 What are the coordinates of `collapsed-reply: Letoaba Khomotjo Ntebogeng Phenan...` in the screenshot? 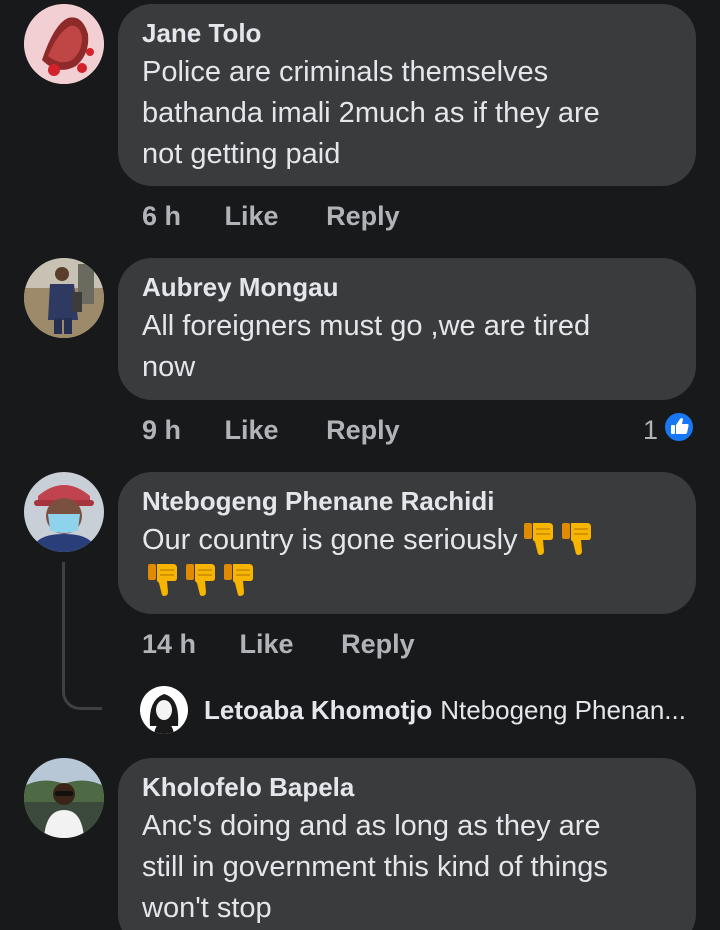 It's located at (413, 710).